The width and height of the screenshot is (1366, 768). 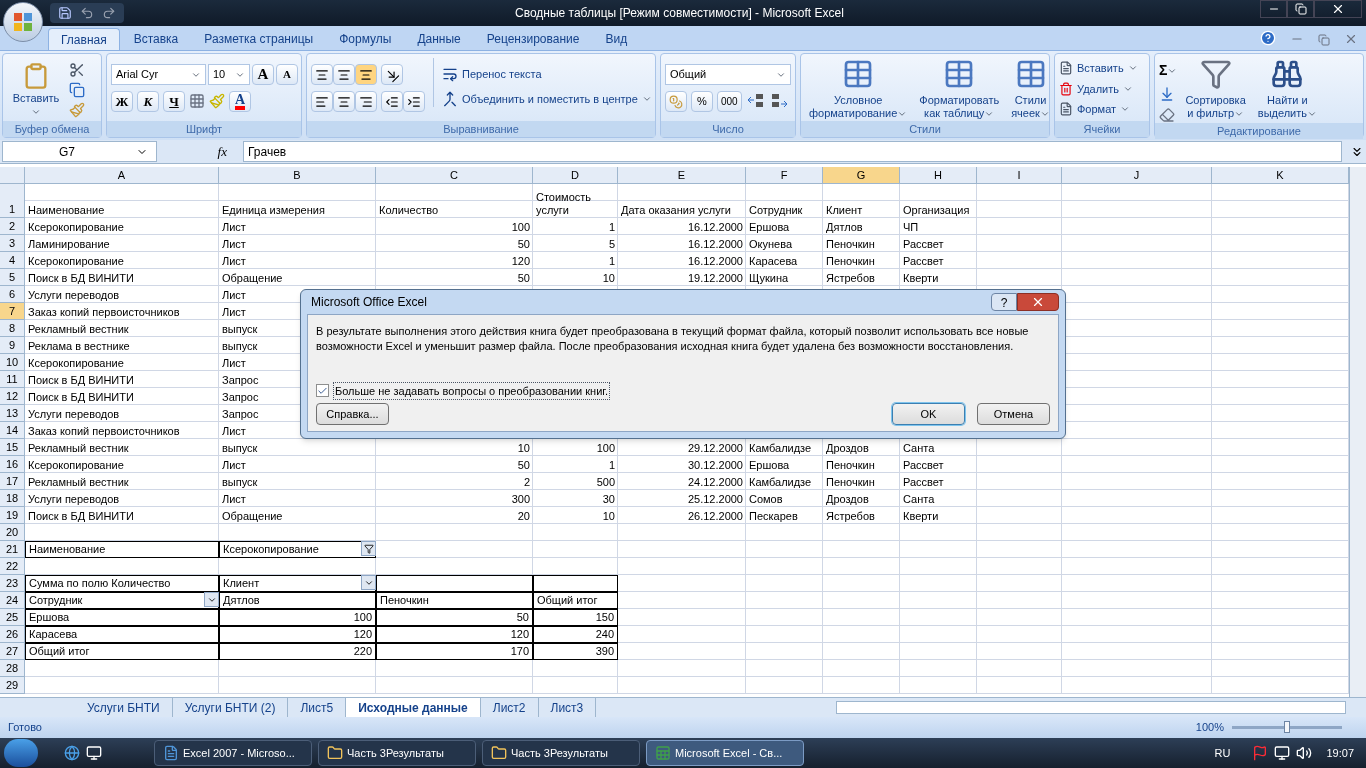 What do you see at coordinates (12, 583) in the screenshot?
I see `row-header: 23` at bounding box center [12, 583].